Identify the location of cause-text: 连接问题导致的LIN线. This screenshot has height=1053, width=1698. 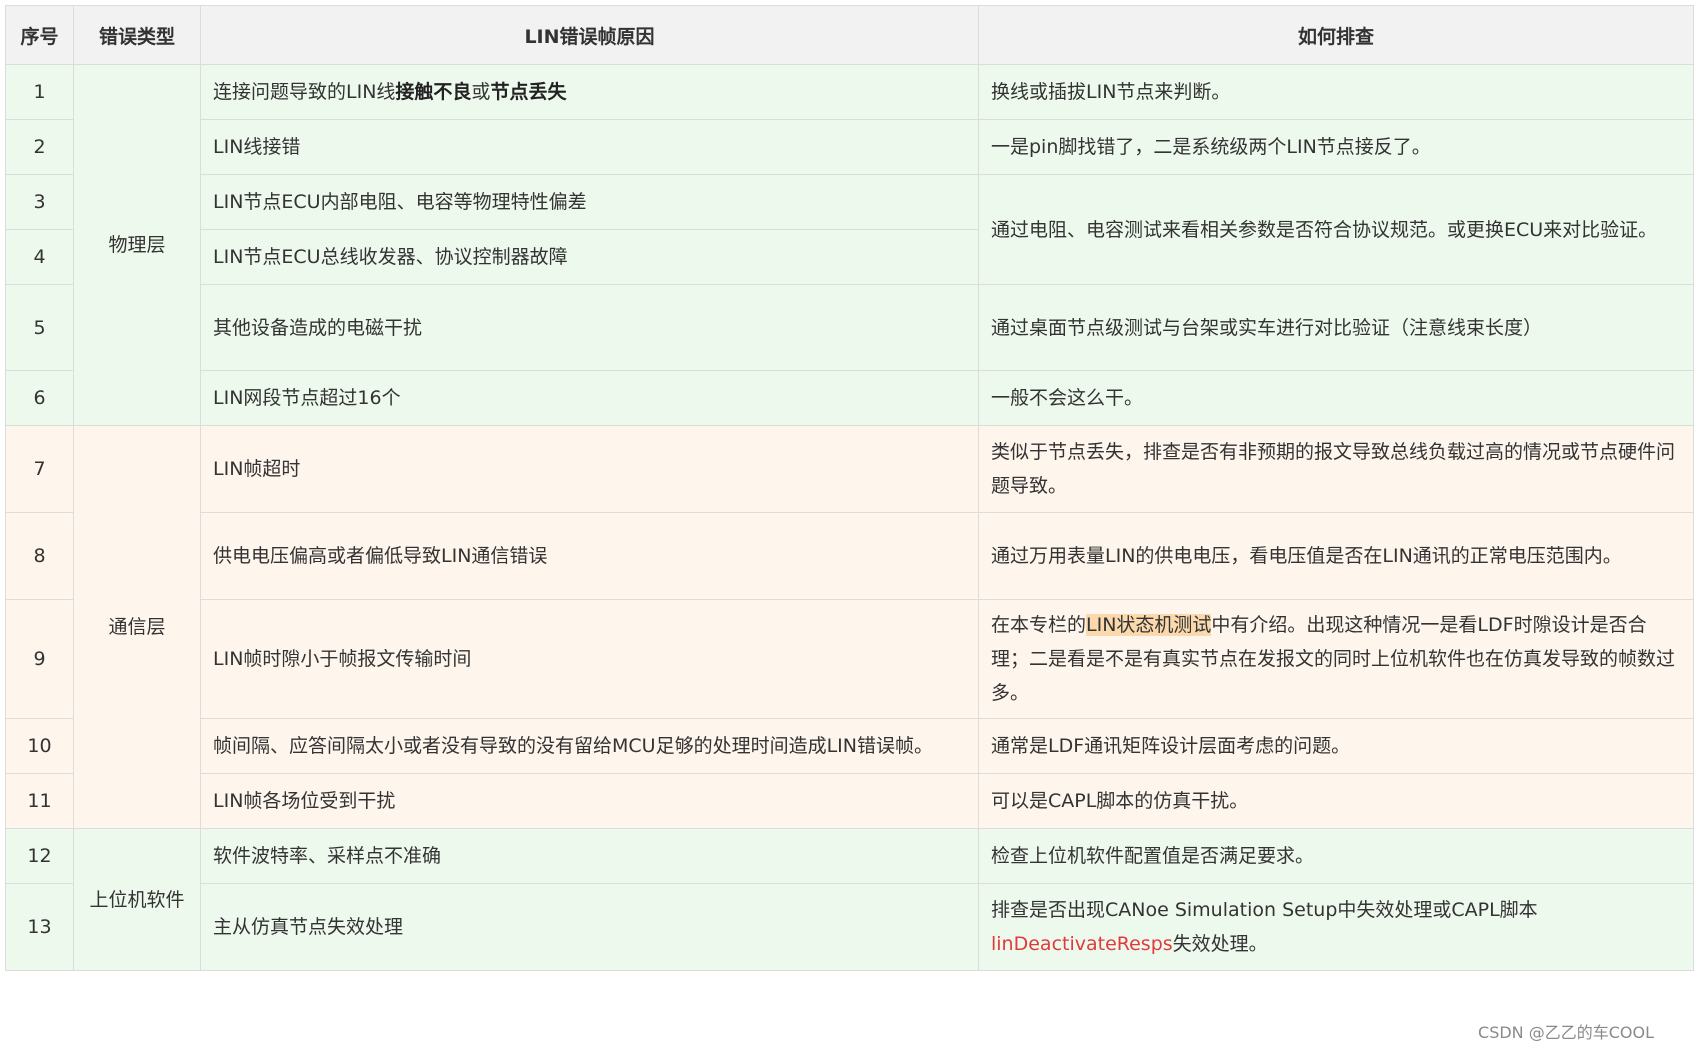
(304, 92).